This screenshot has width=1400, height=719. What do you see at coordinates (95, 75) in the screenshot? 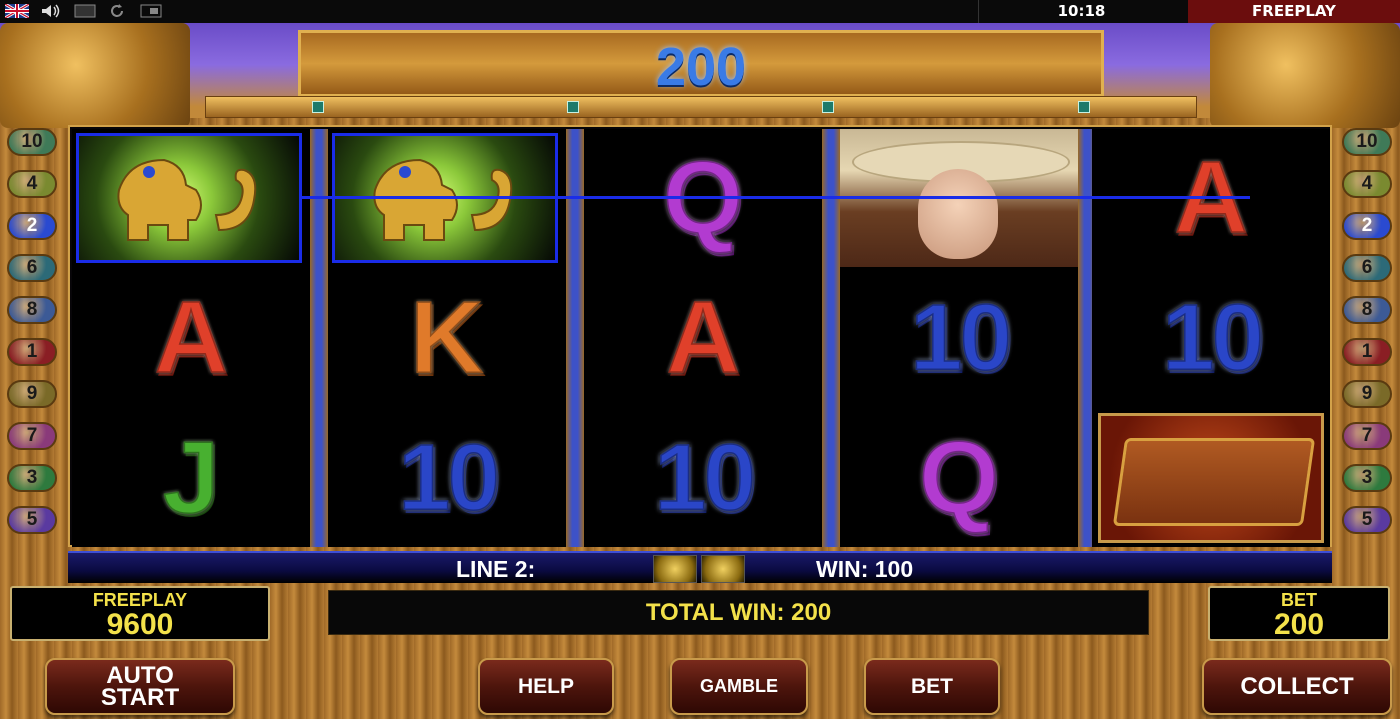
I see `left-statue` at bounding box center [95, 75].